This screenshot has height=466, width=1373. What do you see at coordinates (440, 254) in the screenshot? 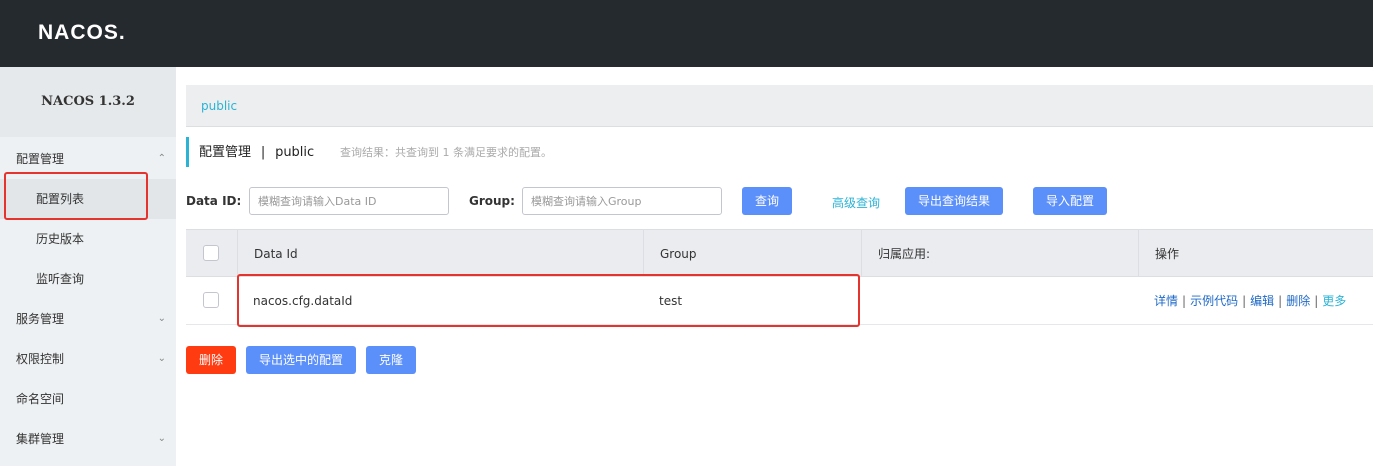
I see `column-header-data-id: Data Id` at bounding box center [440, 254].